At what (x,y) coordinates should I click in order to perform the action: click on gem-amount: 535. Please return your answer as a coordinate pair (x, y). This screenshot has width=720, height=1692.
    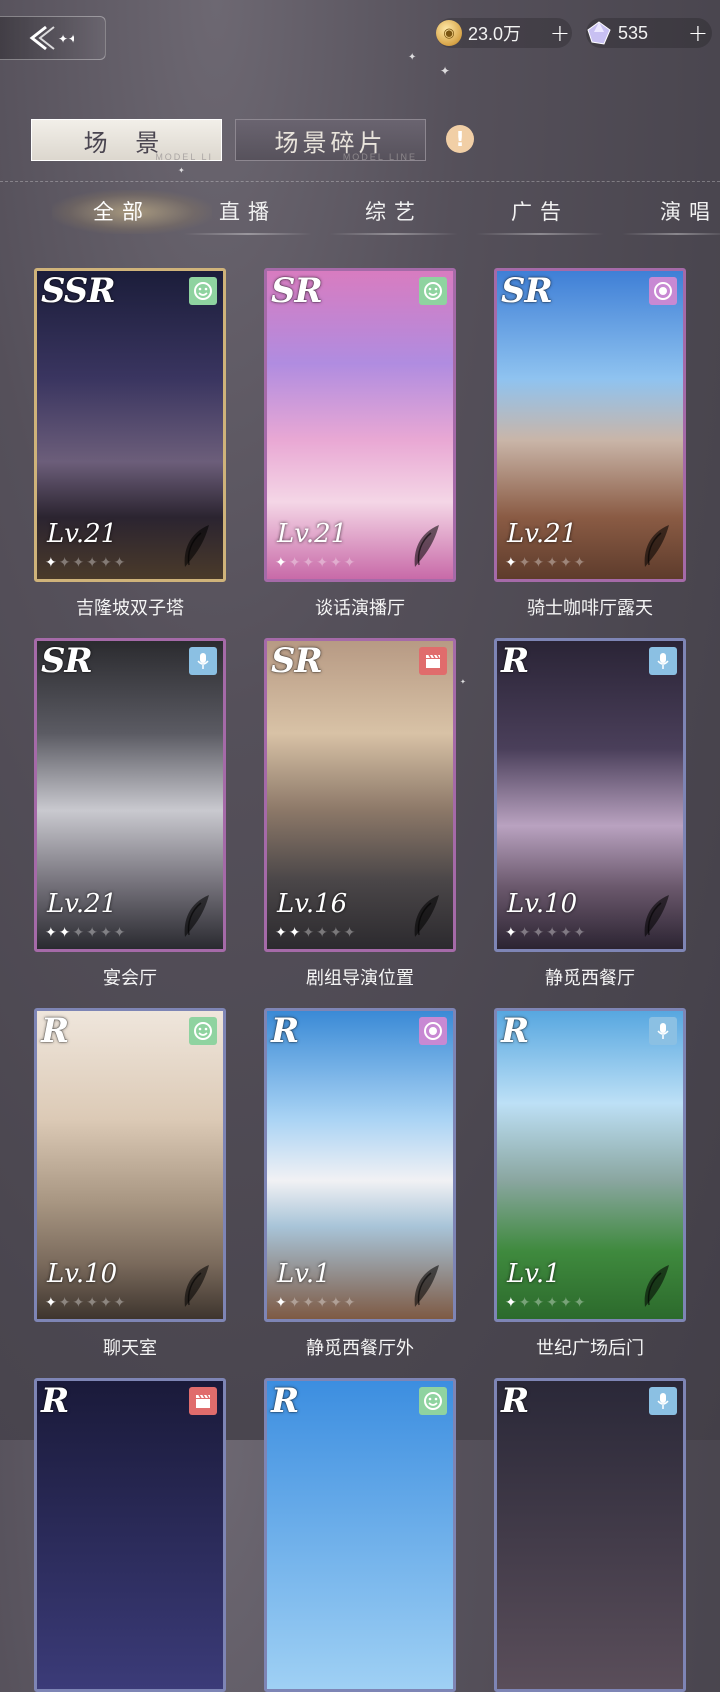
    Looking at the image, I should click on (633, 32).